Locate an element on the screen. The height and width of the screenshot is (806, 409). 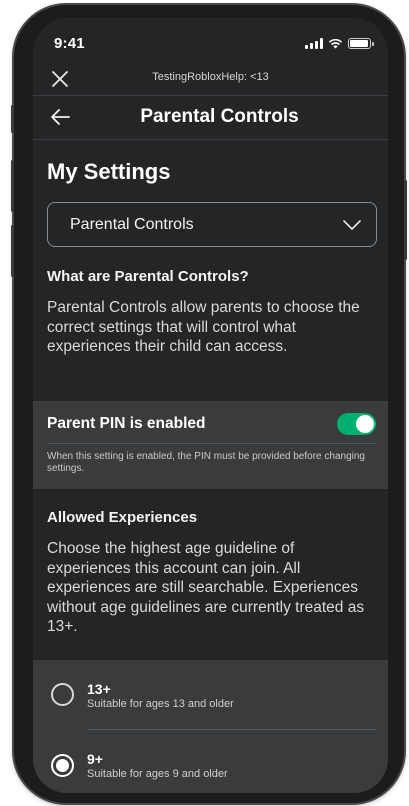
page-header: Parental Controls is located at coordinates (210, 117).